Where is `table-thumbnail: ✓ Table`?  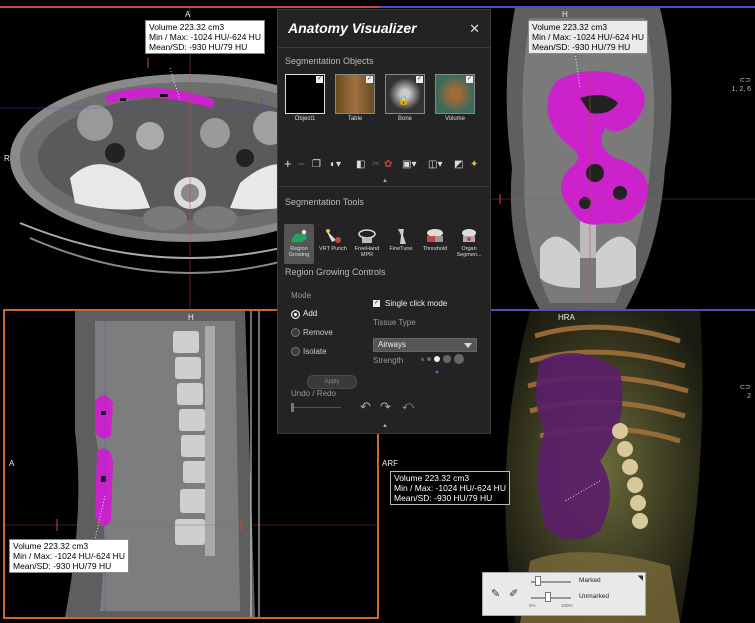
table-thumbnail: ✓ Table is located at coordinates (355, 101).